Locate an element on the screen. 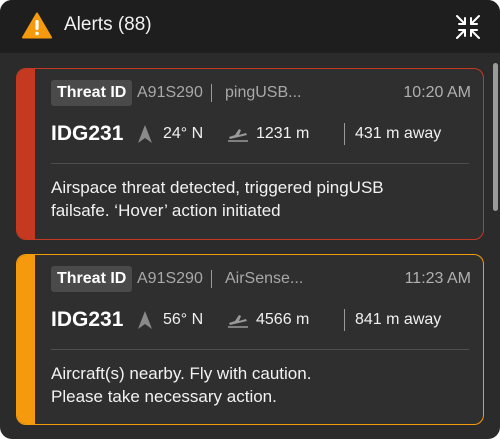 The height and width of the screenshot is (439, 500). alert-metrics: IDG231 56° N 4566 m 841 m away is located at coordinates (261, 320).